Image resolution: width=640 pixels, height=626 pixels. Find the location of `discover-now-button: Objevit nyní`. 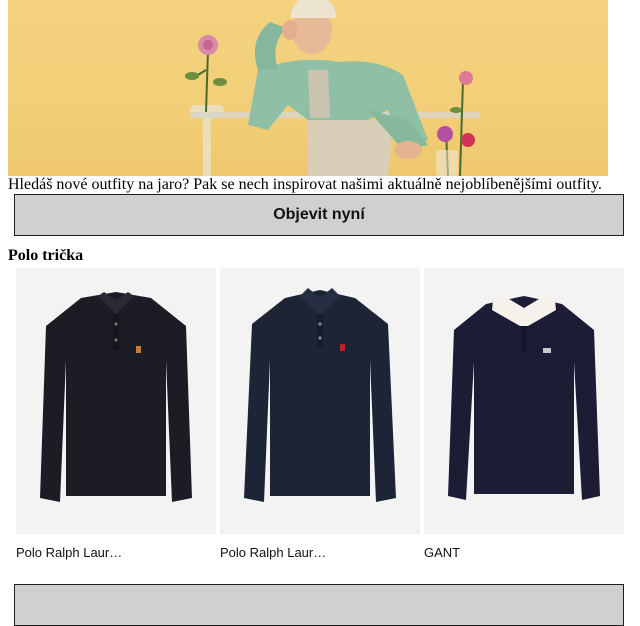

discover-now-button: Objevit nyní is located at coordinates (319, 215).